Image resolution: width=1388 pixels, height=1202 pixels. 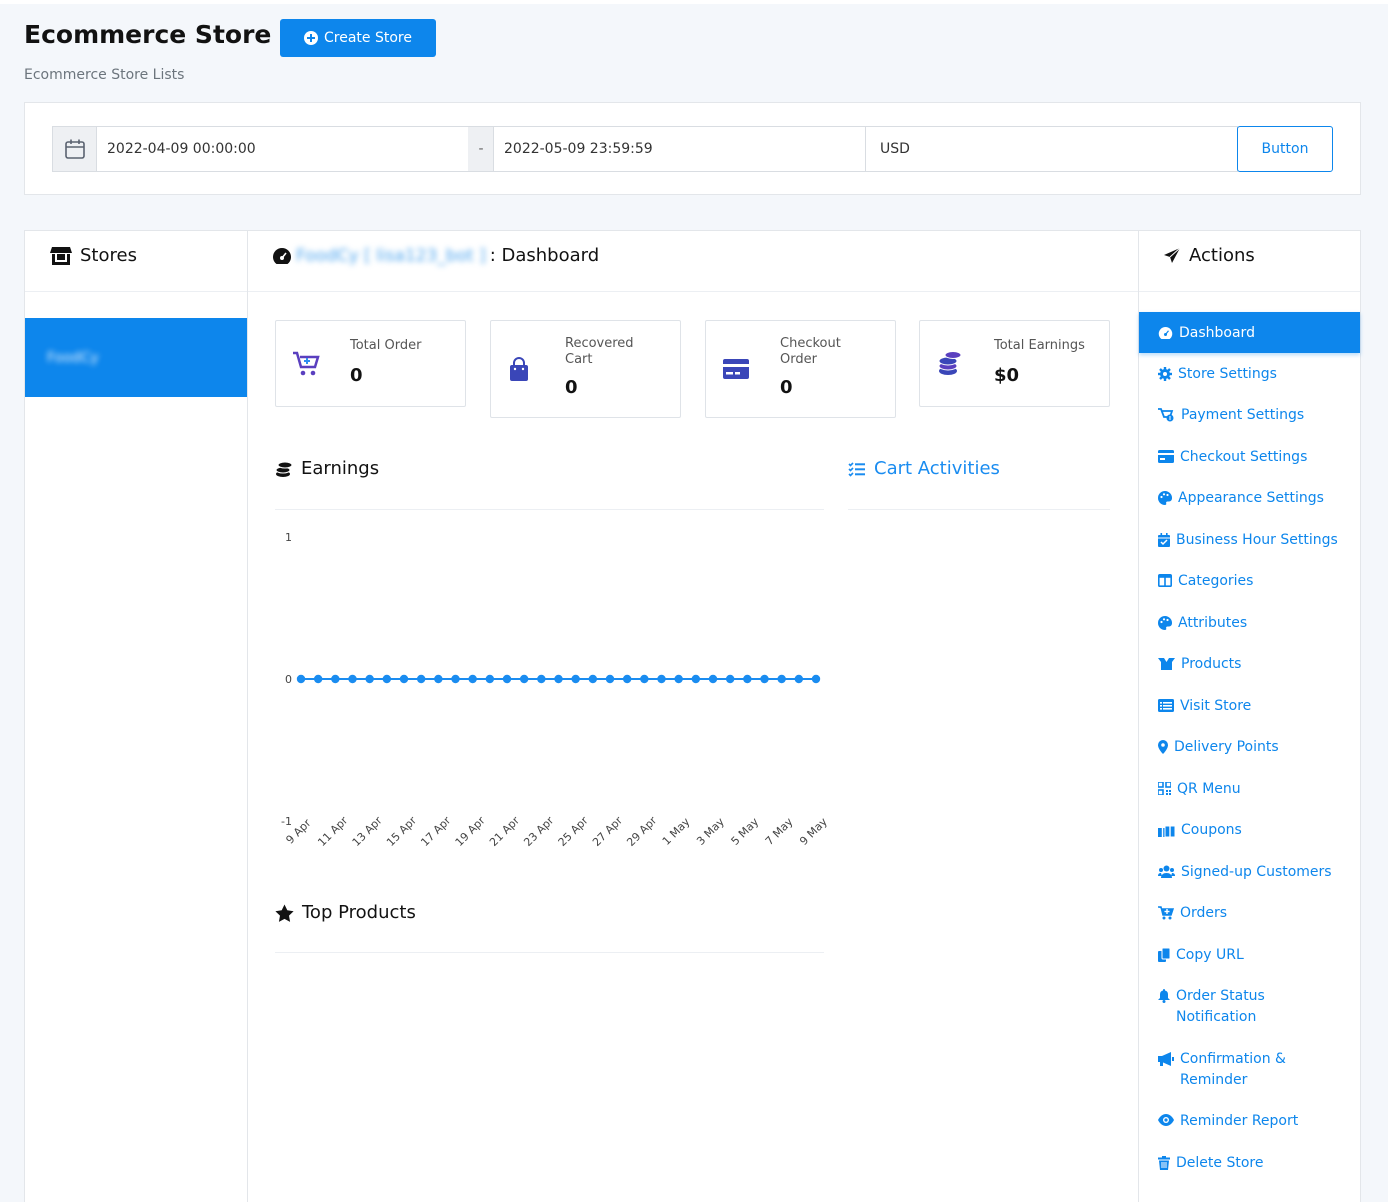 What do you see at coordinates (1164, 955) in the screenshot?
I see `copy-icon` at bounding box center [1164, 955].